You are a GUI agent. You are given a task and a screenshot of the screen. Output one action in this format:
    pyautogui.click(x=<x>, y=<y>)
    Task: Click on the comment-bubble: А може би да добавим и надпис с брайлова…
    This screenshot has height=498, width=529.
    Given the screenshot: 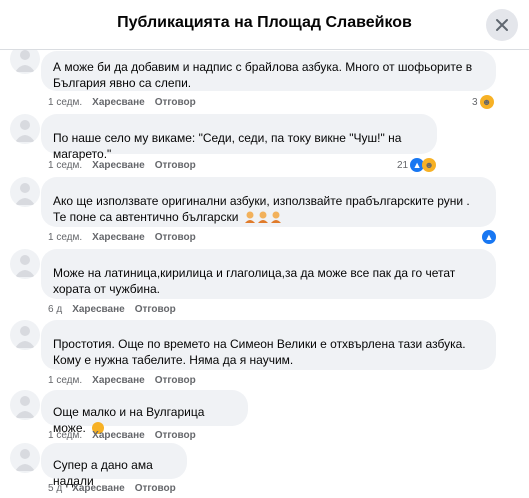 What is the action you would take?
    pyautogui.click(x=268, y=71)
    